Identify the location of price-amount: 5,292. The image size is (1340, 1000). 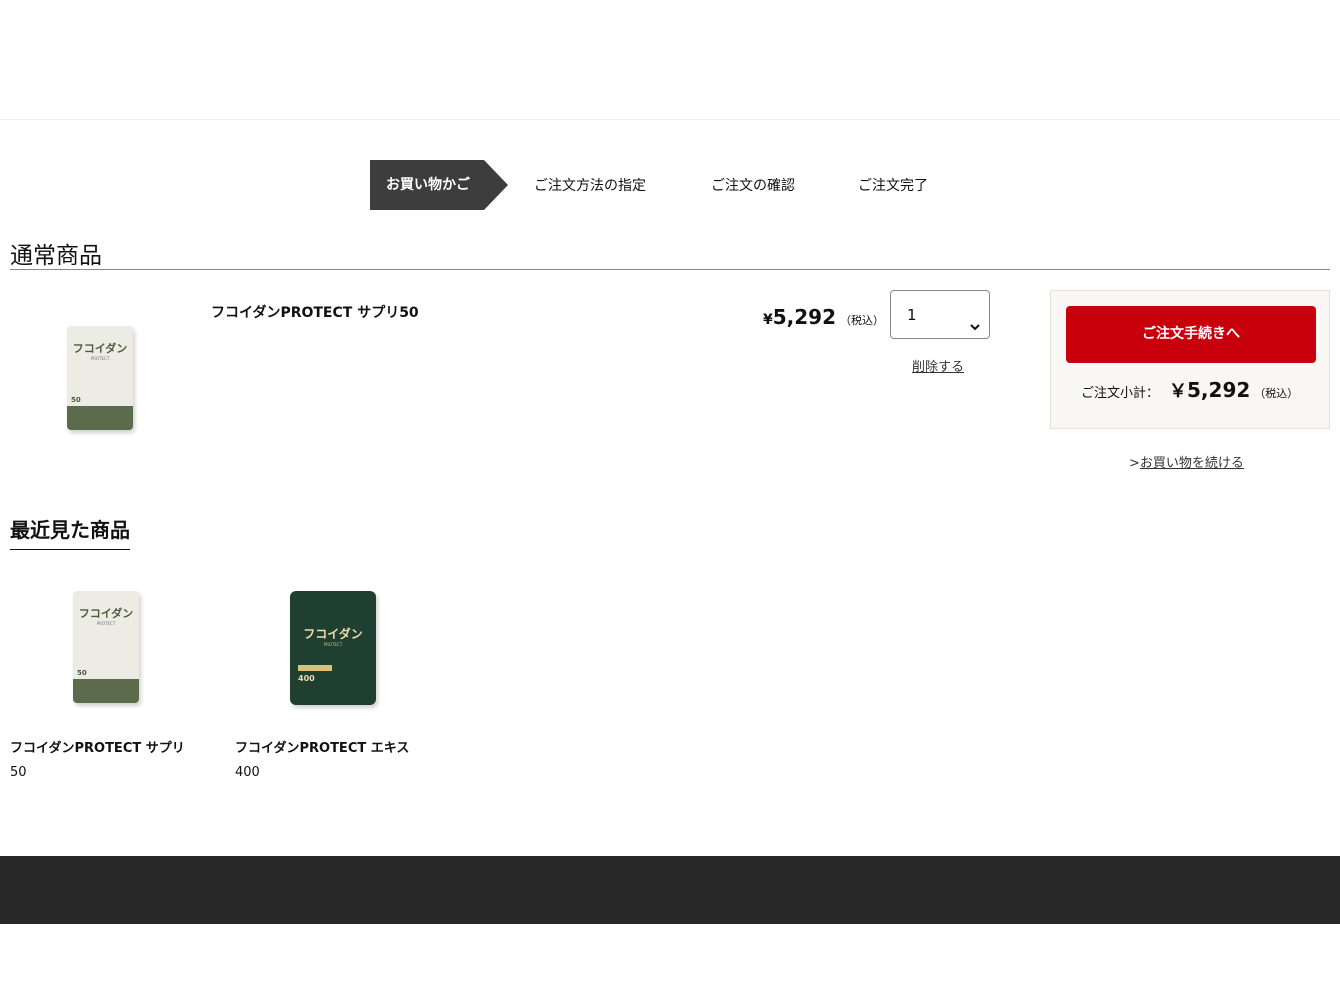
(804, 317).